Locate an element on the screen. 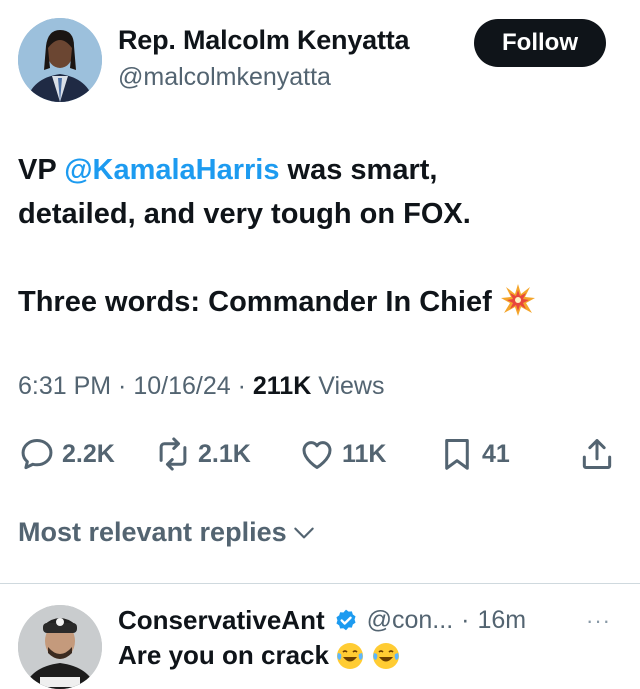 The width and height of the screenshot is (640, 689). bookmark-count: 41 is located at coordinates (496, 453).